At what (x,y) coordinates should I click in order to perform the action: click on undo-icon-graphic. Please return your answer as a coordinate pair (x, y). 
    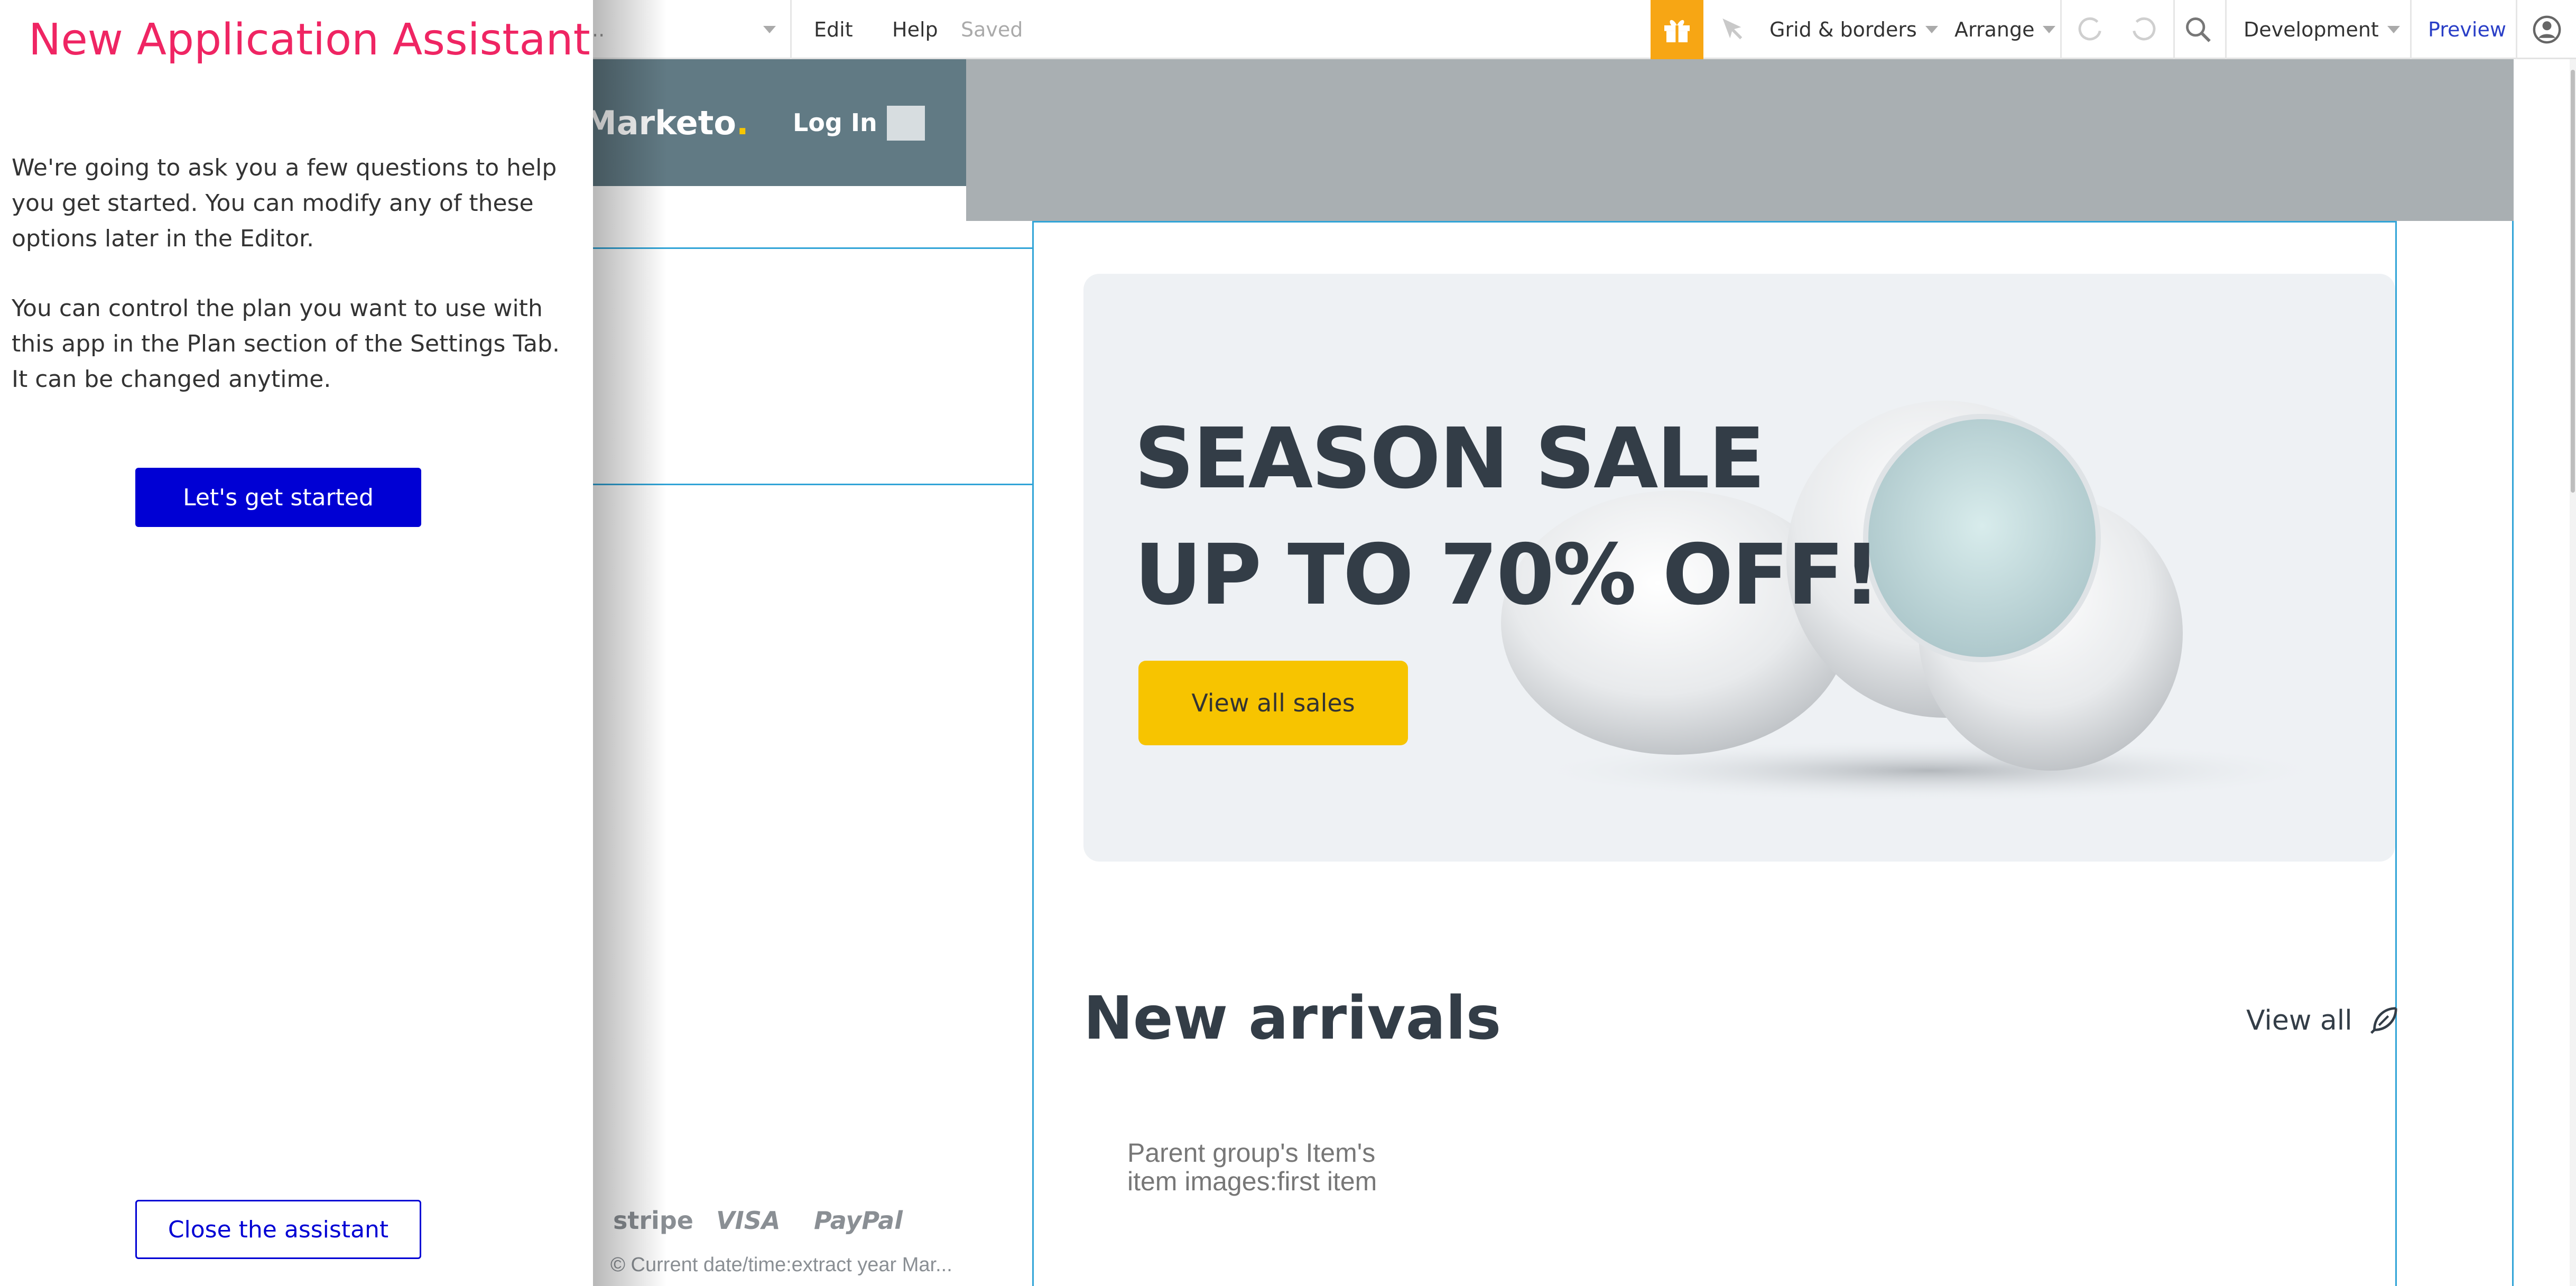
    Looking at the image, I should click on (2089, 29).